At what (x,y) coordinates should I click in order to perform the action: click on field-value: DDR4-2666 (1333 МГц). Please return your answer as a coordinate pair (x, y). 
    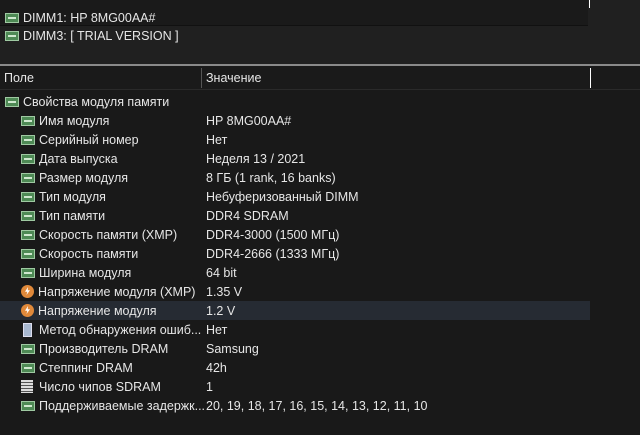
    Looking at the image, I should click on (273, 253).